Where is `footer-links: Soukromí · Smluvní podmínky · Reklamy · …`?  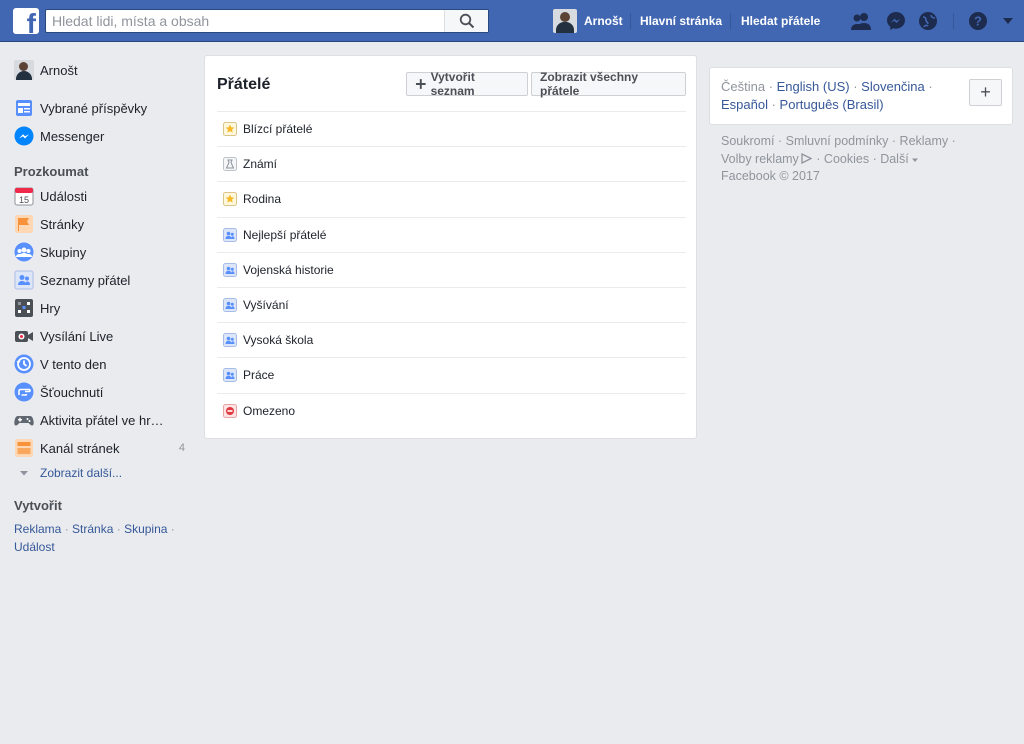 footer-links: Soukromí · Smluvní podmínky · Reklamy · … is located at coordinates (838, 158).